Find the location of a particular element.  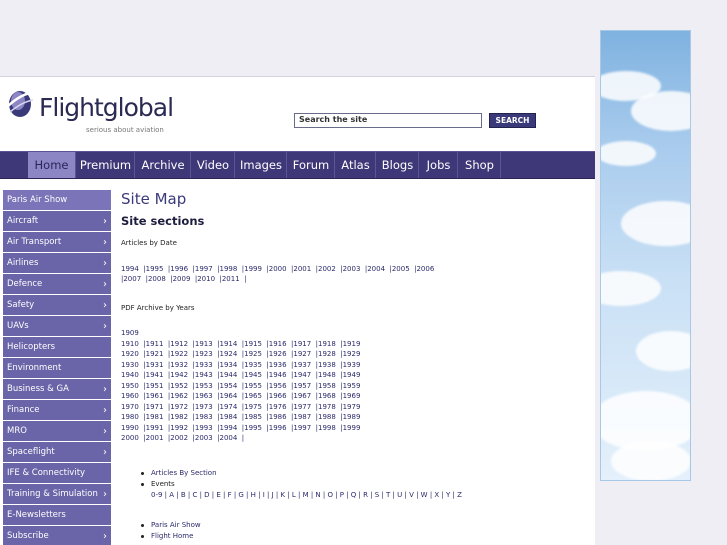

sidebar-item-label: Defence is located at coordinates (25, 284).